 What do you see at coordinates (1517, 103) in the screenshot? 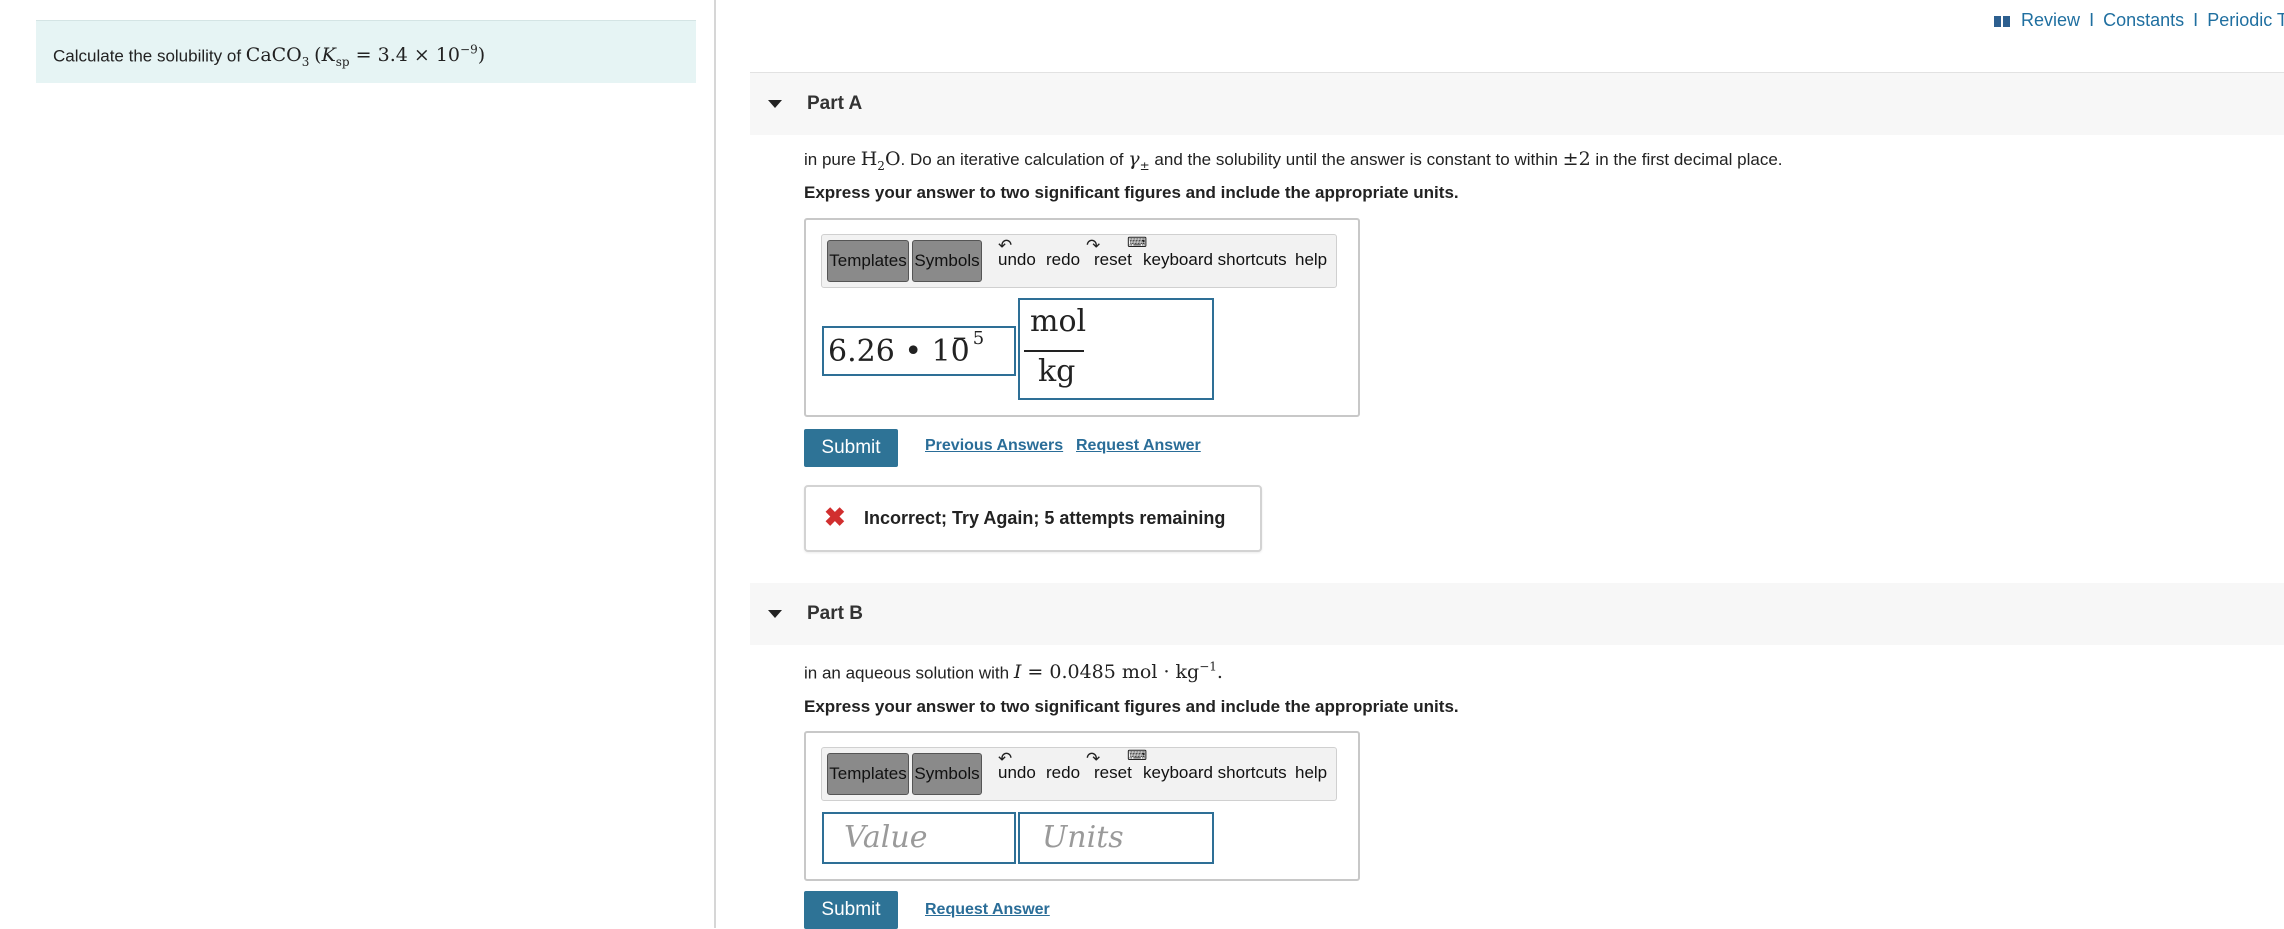
I see `part-a-header: Part A` at bounding box center [1517, 103].